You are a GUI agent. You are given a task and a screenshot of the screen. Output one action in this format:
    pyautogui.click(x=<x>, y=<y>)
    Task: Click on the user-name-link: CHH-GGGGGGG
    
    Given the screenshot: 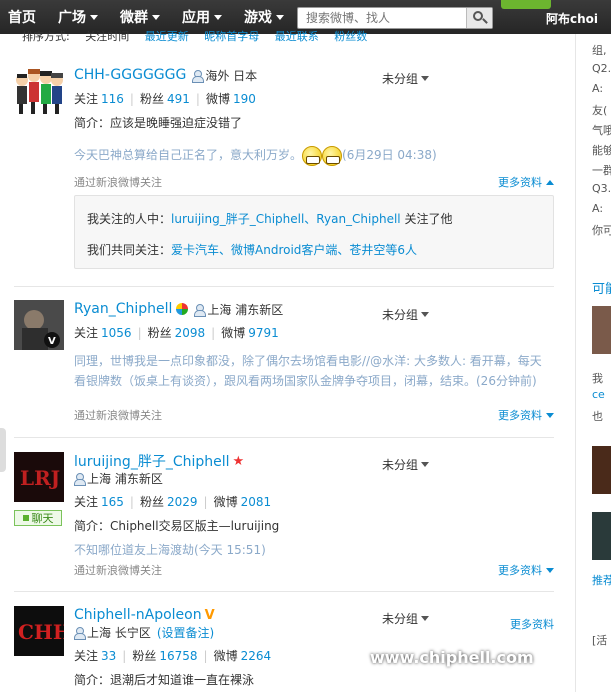 What is the action you would take?
    pyautogui.click(x=130, y=75)
    